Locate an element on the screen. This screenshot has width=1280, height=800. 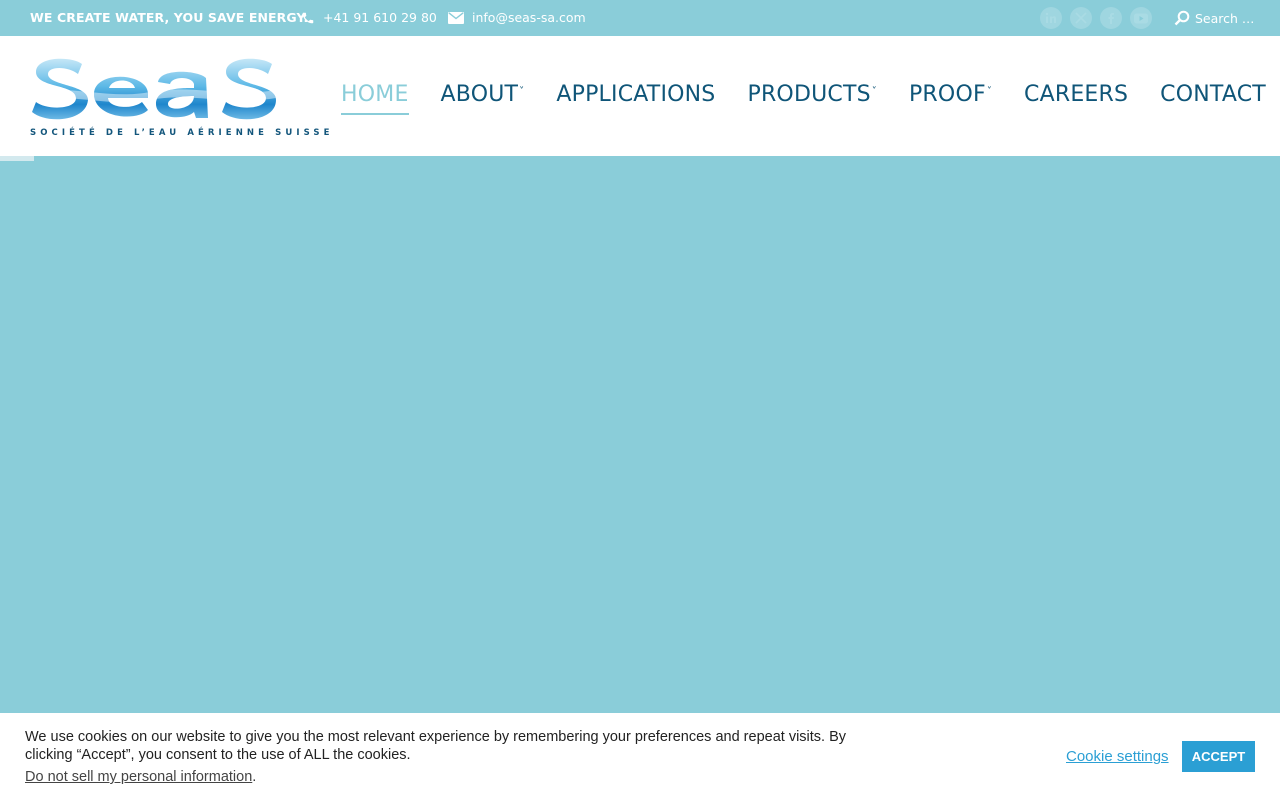
side-tab is located at coordinates (17, 158).